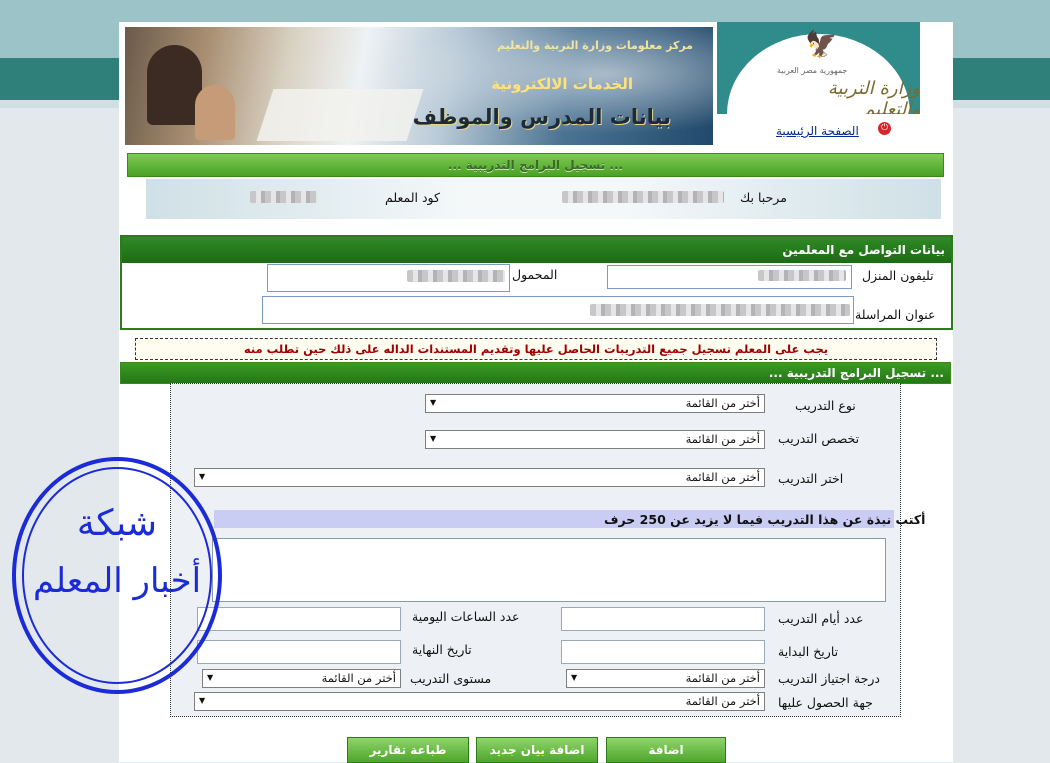  I want to click on banner-title: بيانات المدرس والموظف, so click(541, 117).